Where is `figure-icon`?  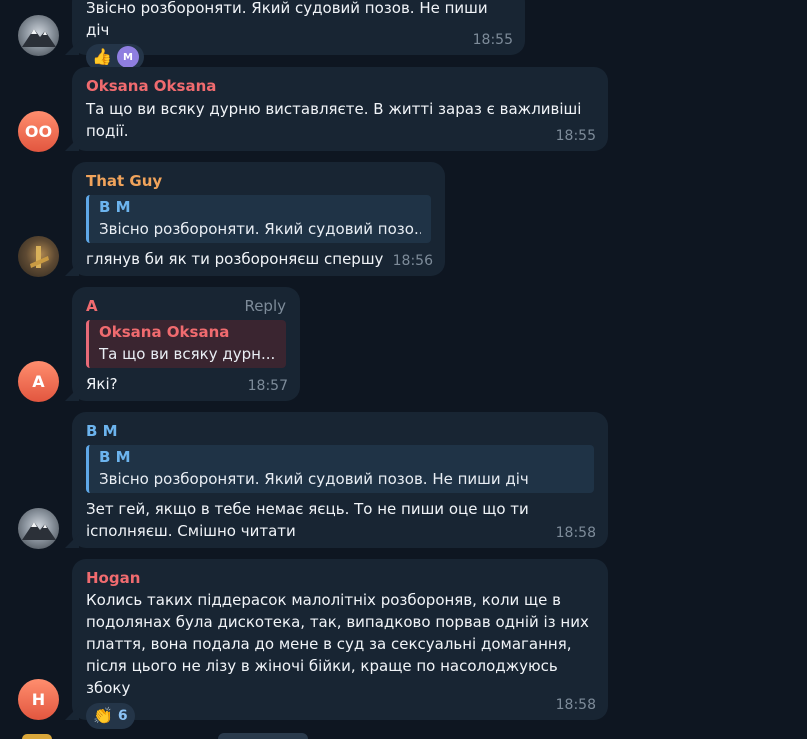 figure-icon is located at coordinates (39, 257).